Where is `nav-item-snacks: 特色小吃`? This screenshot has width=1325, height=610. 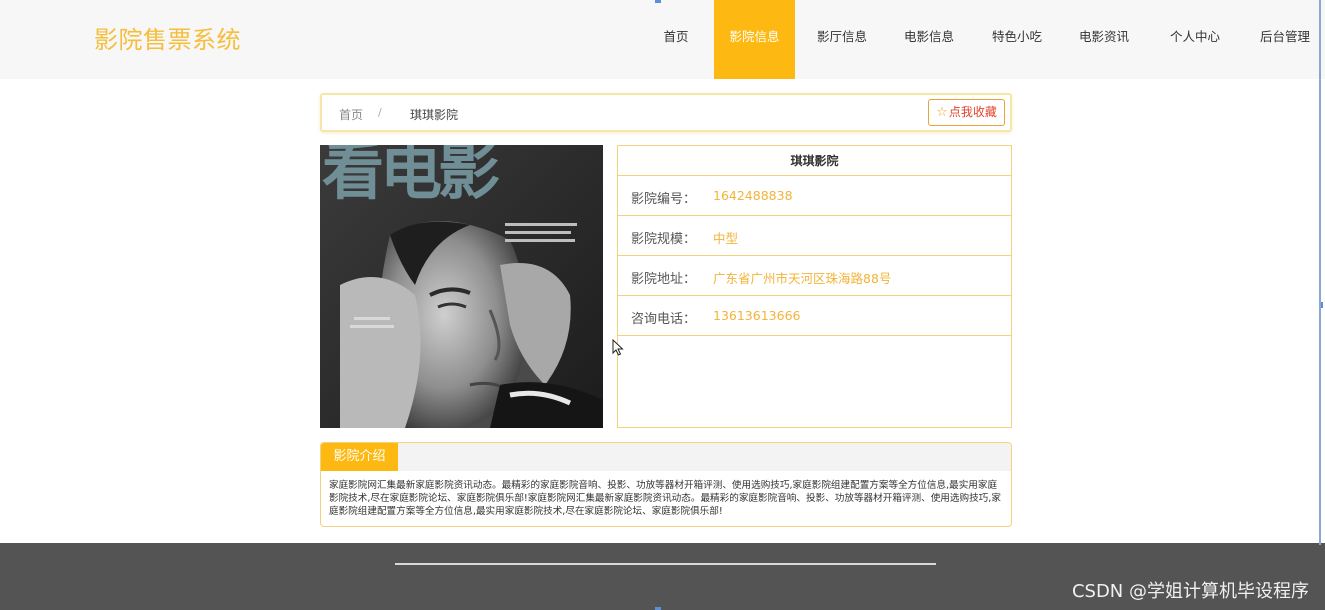
nav-item-snacks: 特色小吃 is located at coordinates (1017, 39).